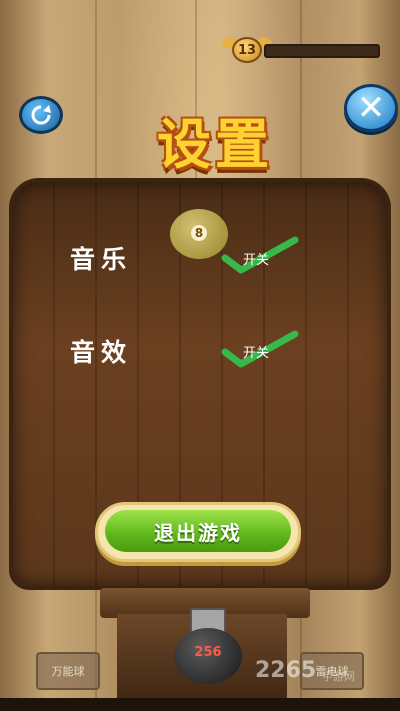  What do you see at coordinates (200, 704) in the screenshot?
I see `bottom-strip` at bounding box center [200, 704].